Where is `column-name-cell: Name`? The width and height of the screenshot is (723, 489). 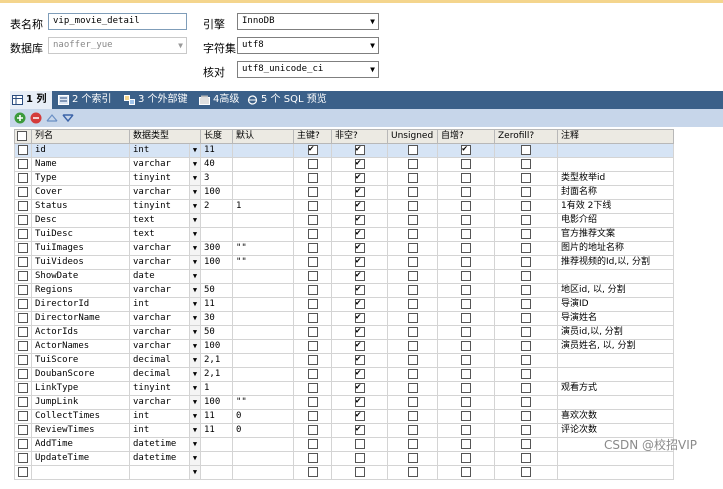
column-name-cell: Name is located at coordinates (80, 164).